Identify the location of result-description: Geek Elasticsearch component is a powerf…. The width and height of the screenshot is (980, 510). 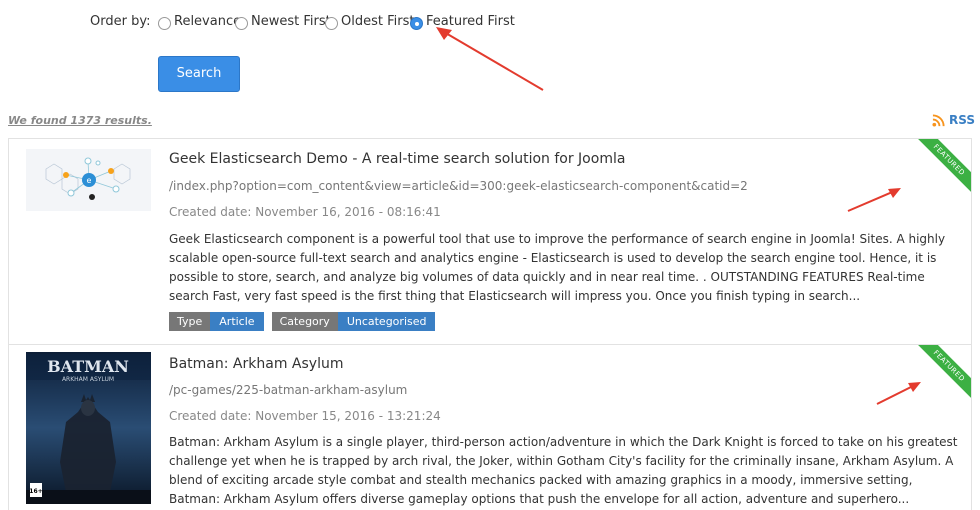
(557, 267).